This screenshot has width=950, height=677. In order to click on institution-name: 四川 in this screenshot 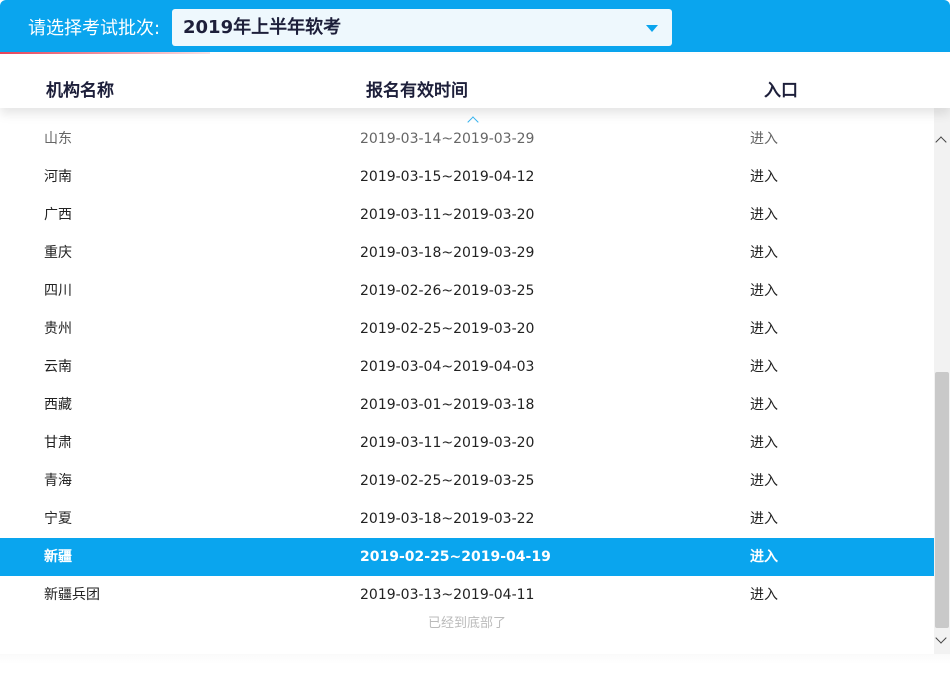, I will do `click(58, 291)`.